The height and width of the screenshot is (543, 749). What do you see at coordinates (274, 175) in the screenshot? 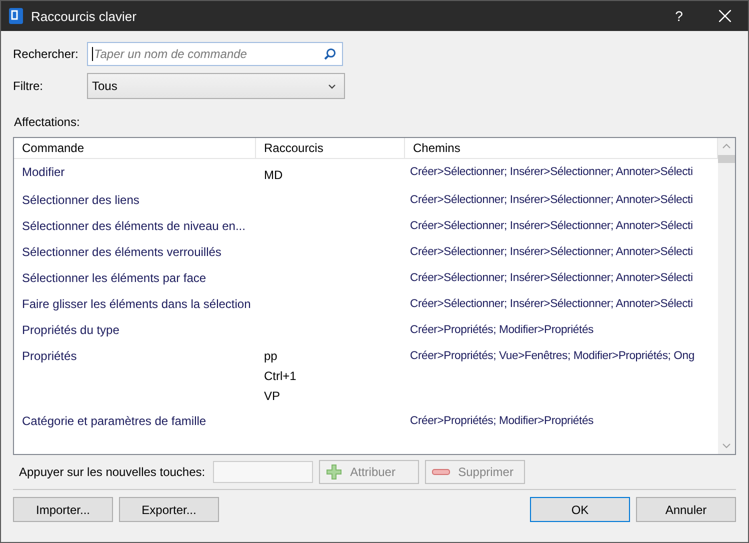
I see `shortcut-cell-text: MD` at bounding box center [274, 175].